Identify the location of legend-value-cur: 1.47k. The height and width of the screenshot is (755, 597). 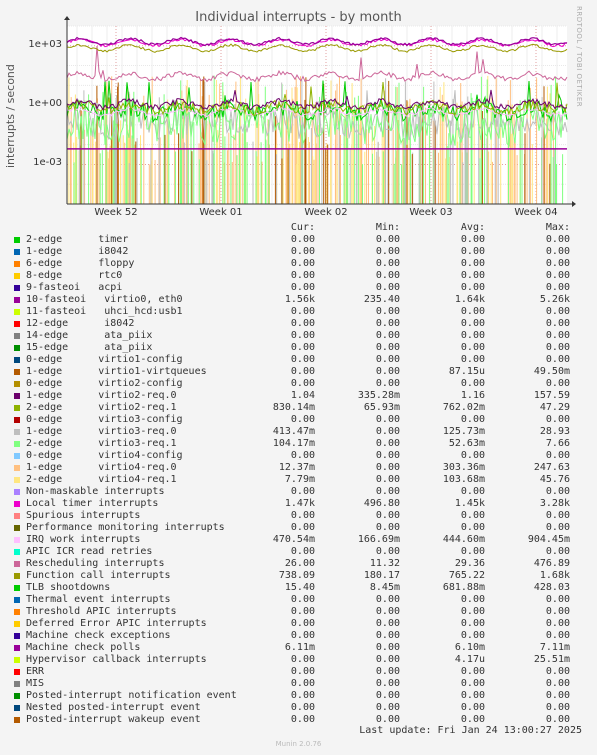
(299, 503).